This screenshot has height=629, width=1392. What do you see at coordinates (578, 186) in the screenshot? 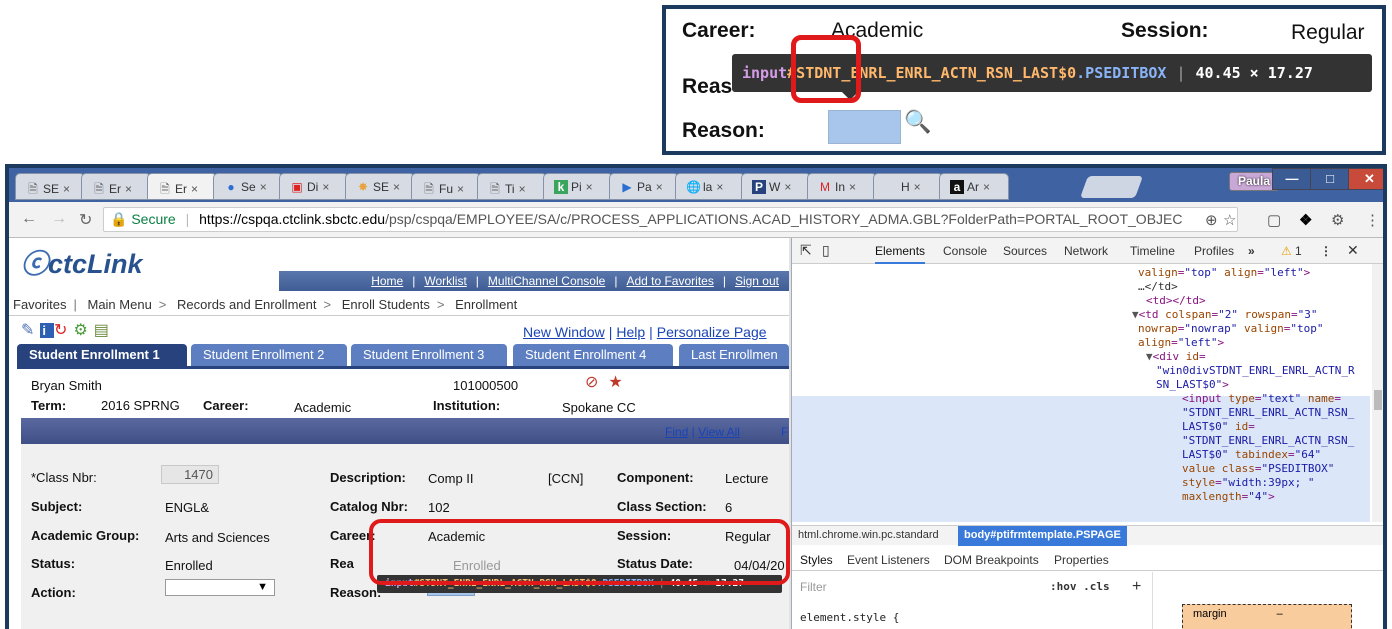
I see `browser-tab: k Pi ×` at bounding box center [578, 186].